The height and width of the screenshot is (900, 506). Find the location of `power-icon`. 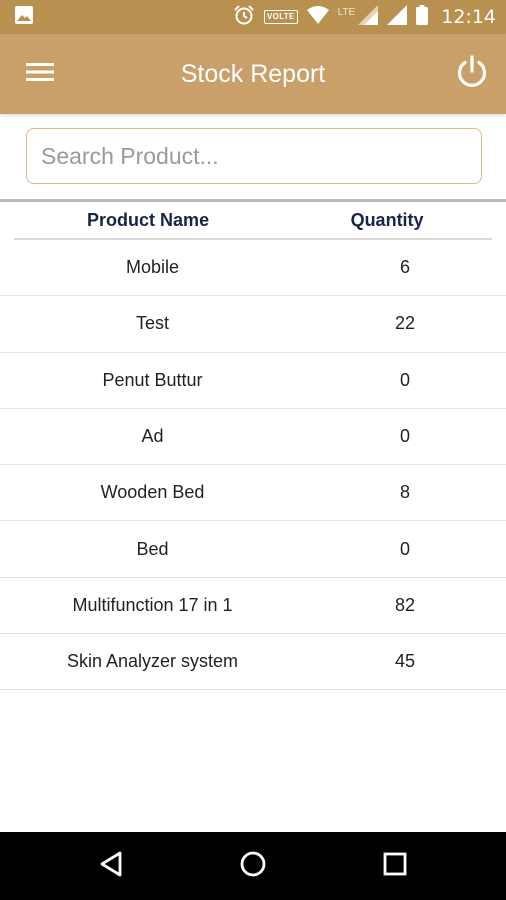

power-icon is located at coordinates (472, 74).